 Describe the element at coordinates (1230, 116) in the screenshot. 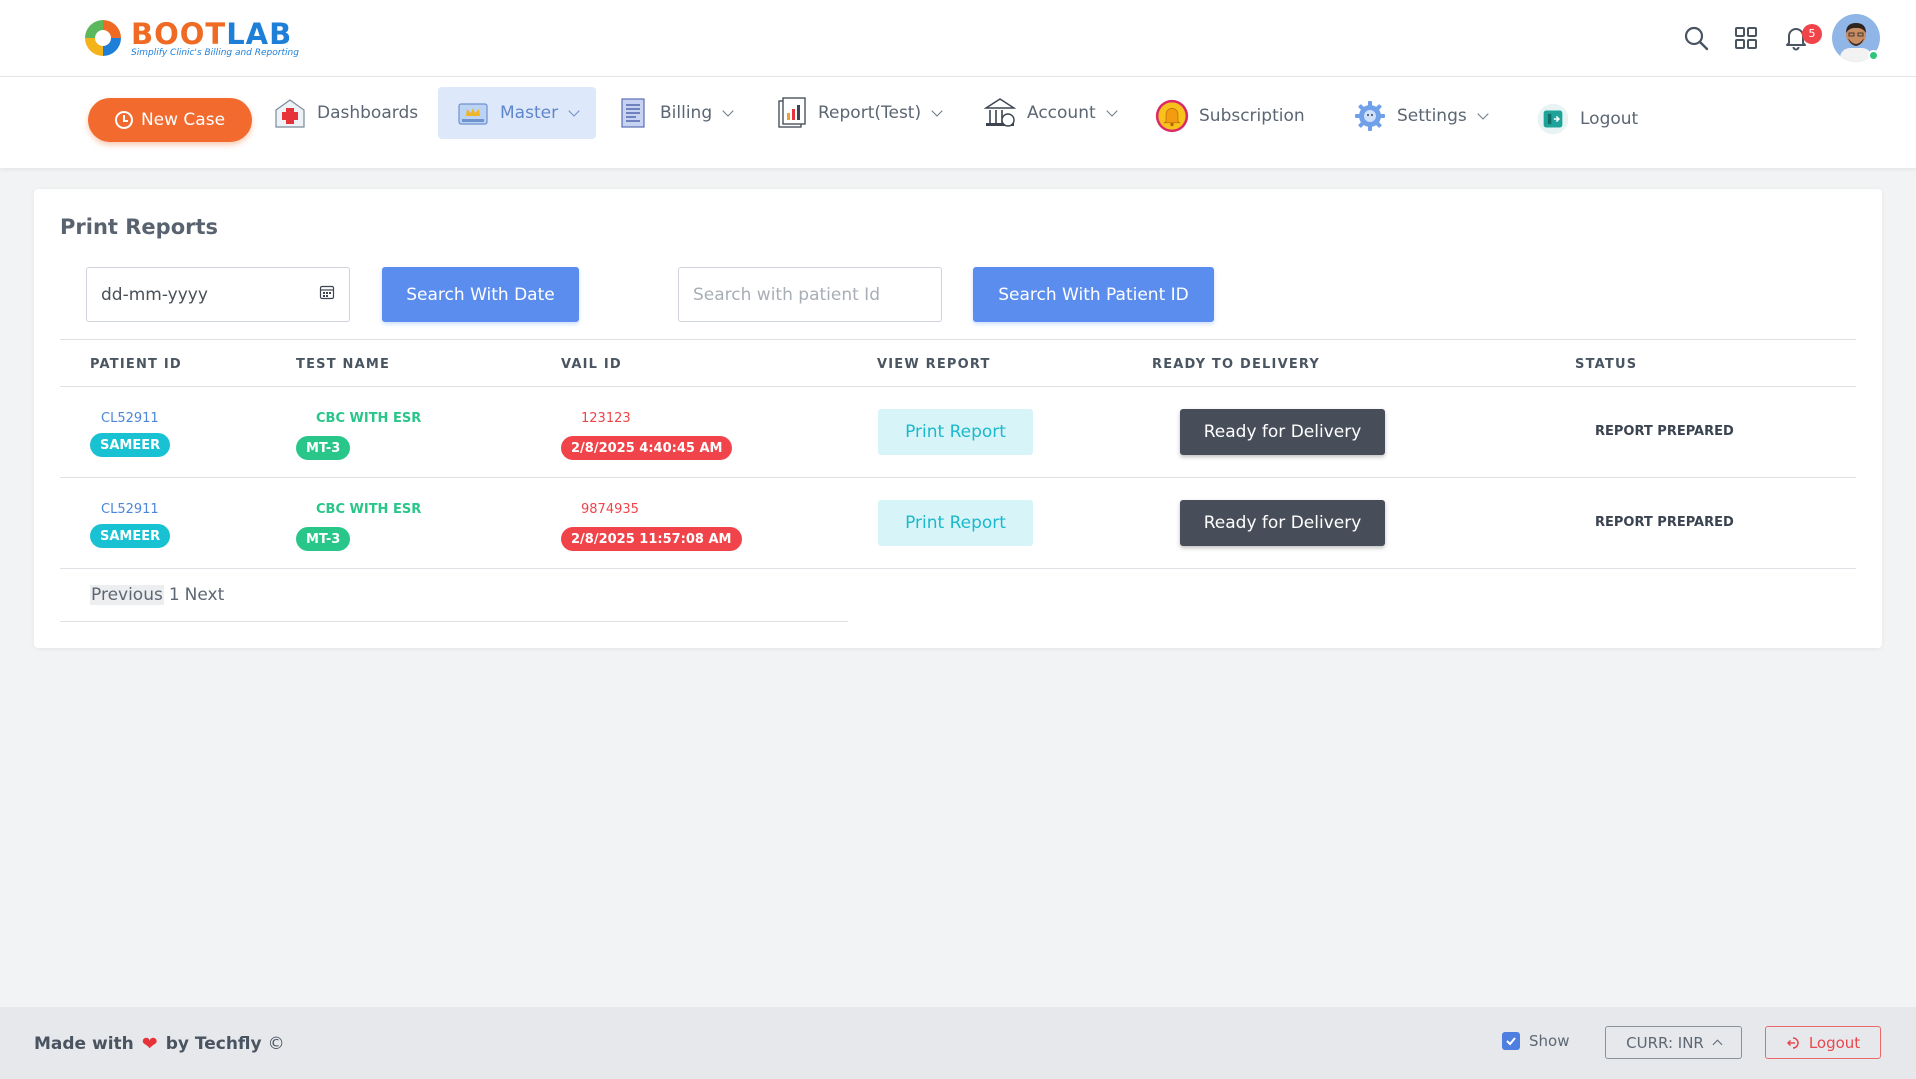

I see `nav-item-subscription: Subscription` at that location.